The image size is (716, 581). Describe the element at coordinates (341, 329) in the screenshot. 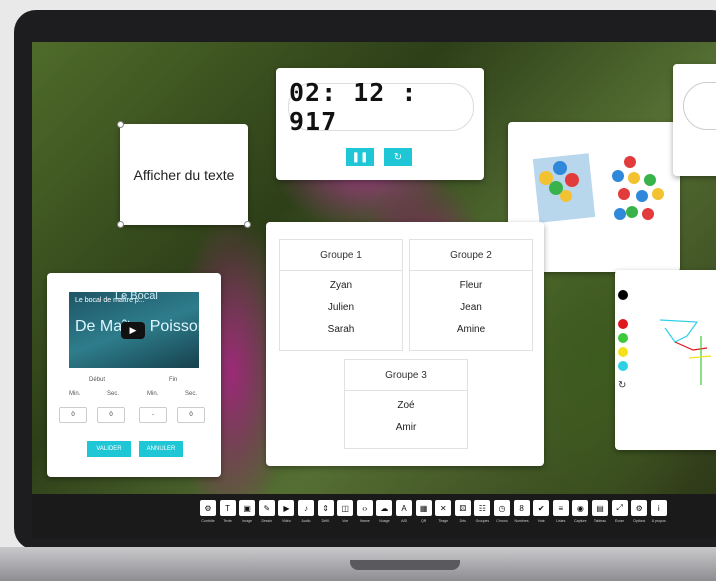

I see `group-member: Sarah` at that location.